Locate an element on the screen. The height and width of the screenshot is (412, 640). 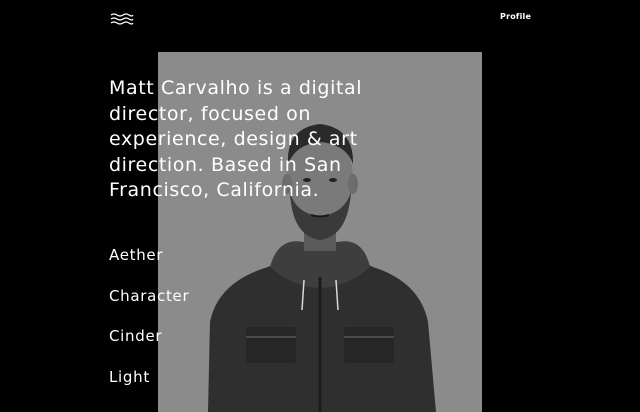
profile-link: Profile is located at coordinates (515, 16).